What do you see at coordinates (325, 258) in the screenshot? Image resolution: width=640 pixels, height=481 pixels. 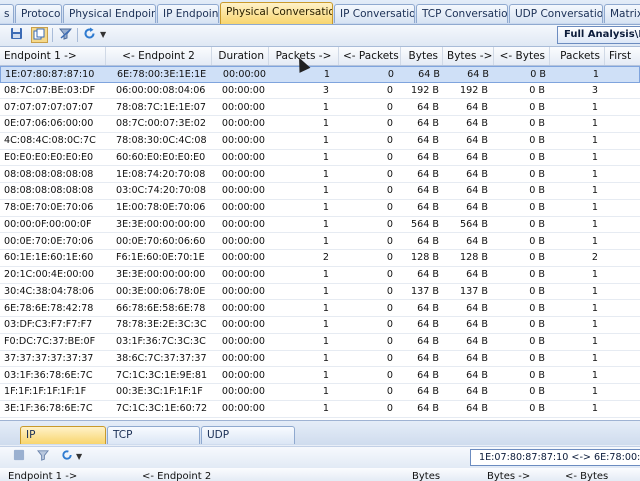 I see `cell-packets-out: 2` at bounding box center [325, 258].